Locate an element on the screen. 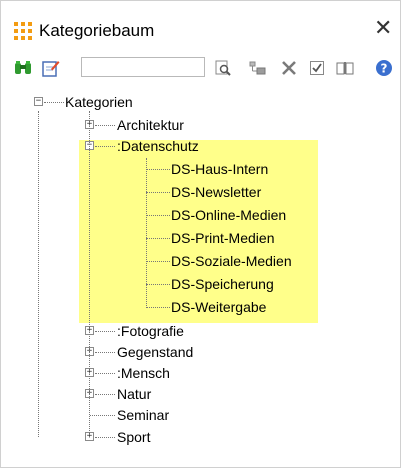 This screenshot has height=468, width=401. title-bar: Kategoriebaum ✕ is located at coordinates (200, 22).